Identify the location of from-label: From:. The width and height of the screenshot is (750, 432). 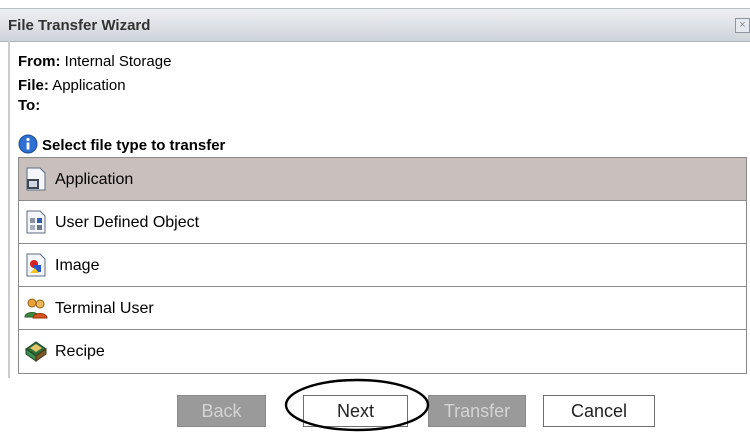
(39, 61).